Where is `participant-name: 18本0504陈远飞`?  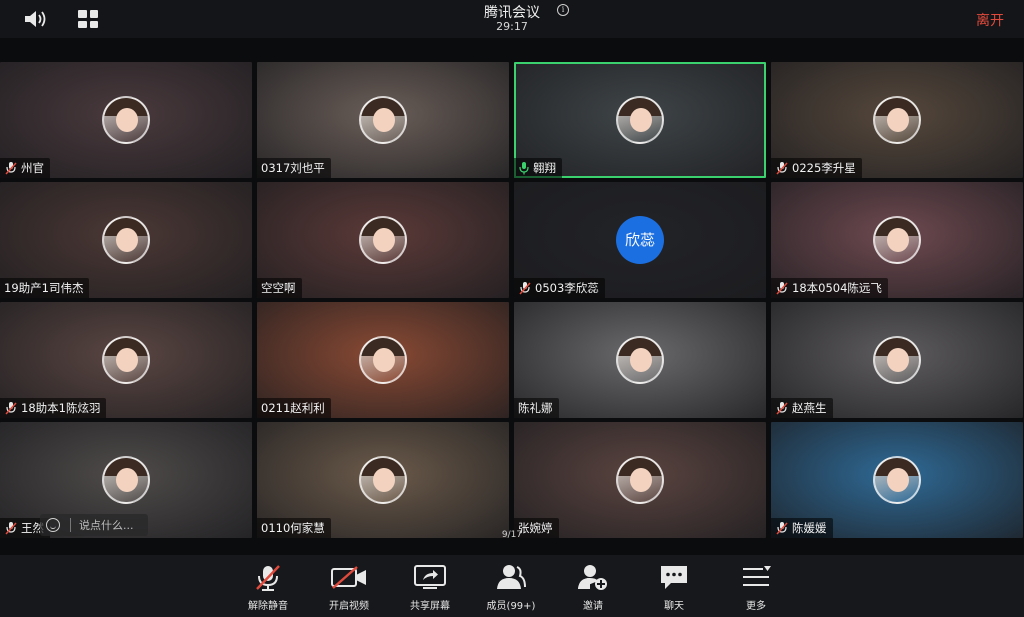
participant-name: 18本0504陈远飞 is located at coordinates (837, 288).